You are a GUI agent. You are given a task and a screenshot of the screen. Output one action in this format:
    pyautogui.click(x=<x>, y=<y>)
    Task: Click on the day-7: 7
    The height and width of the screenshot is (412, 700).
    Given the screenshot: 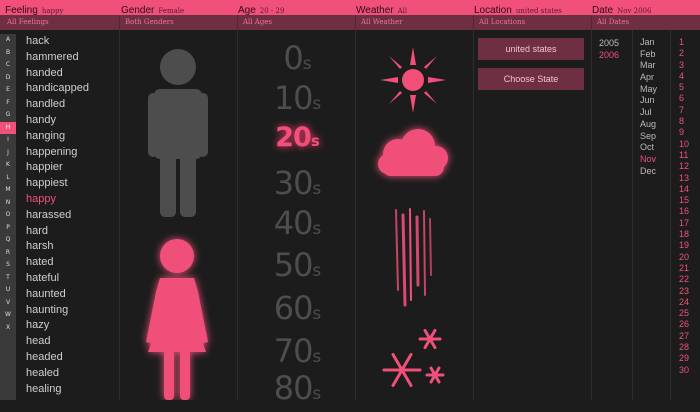 What is the action you would take?
    pyautogui.click(x=684, y=110)
    